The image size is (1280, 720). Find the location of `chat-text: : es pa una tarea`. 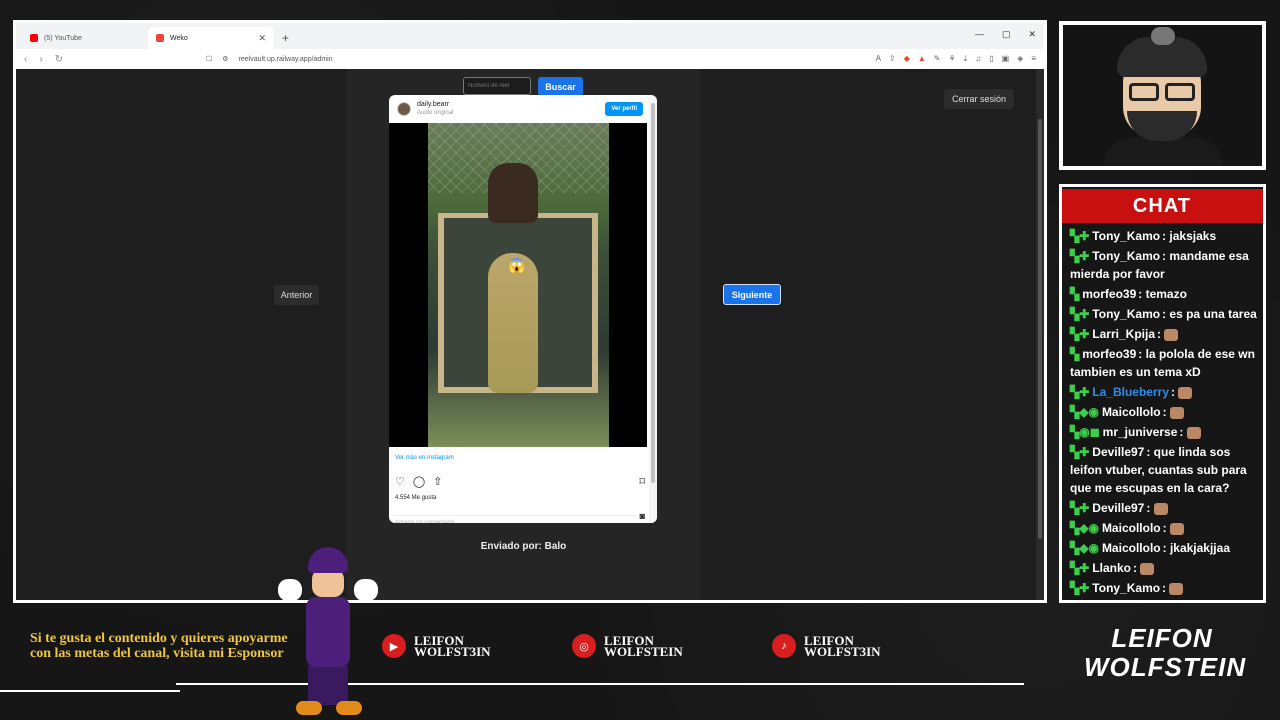

chat-text: : es pa una tarea is located at coordinates (1209, 314).